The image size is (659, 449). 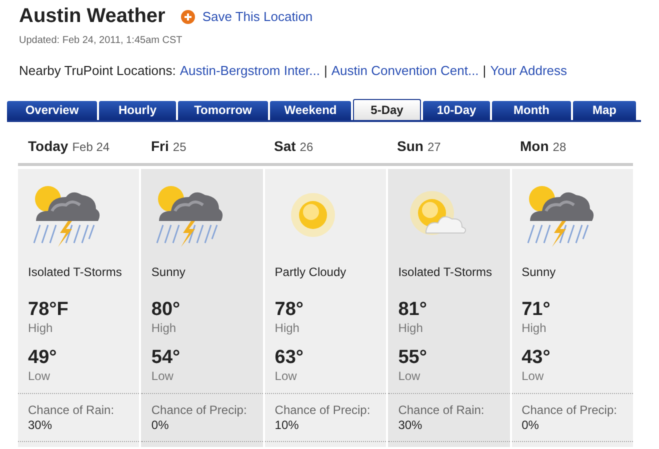 What do you see at coordinates (97, 71) in the screenshot?
I see `nearby-label: Nearby TruPoint Locations:` at bounding box center [97, 71].